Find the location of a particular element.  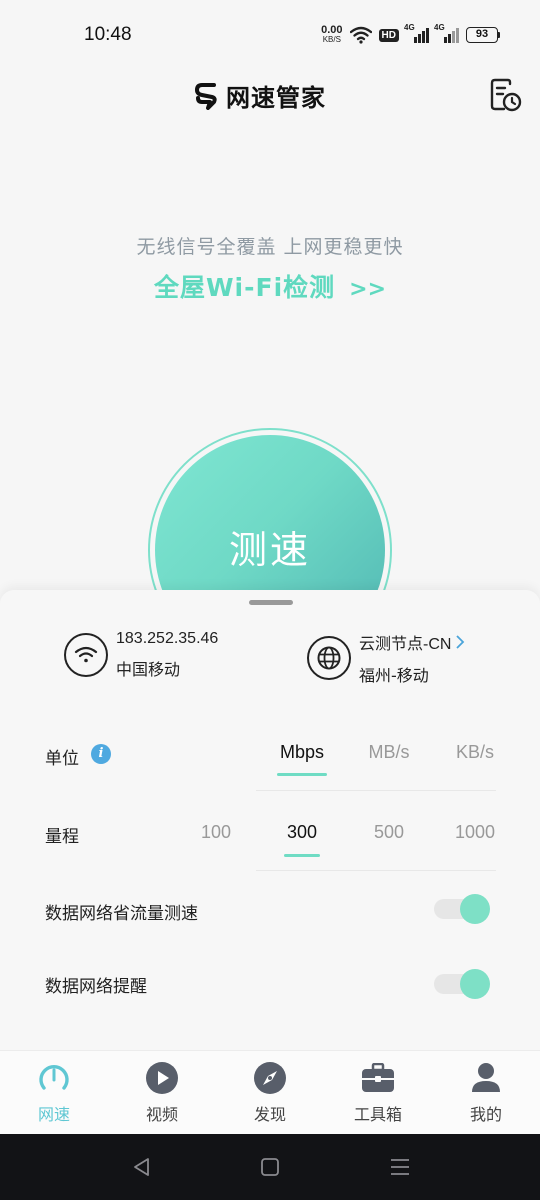

system-navigation-bar is located at coordinates (270, 1167).